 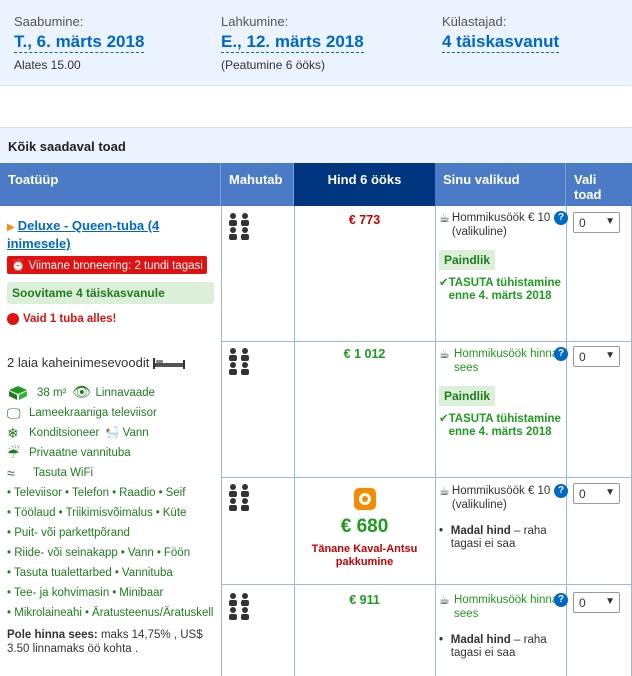 What do you see at coordinates (174, 513) in the screenshot?
I see `amenity-item: Küte` at bounding box center [174, 513].